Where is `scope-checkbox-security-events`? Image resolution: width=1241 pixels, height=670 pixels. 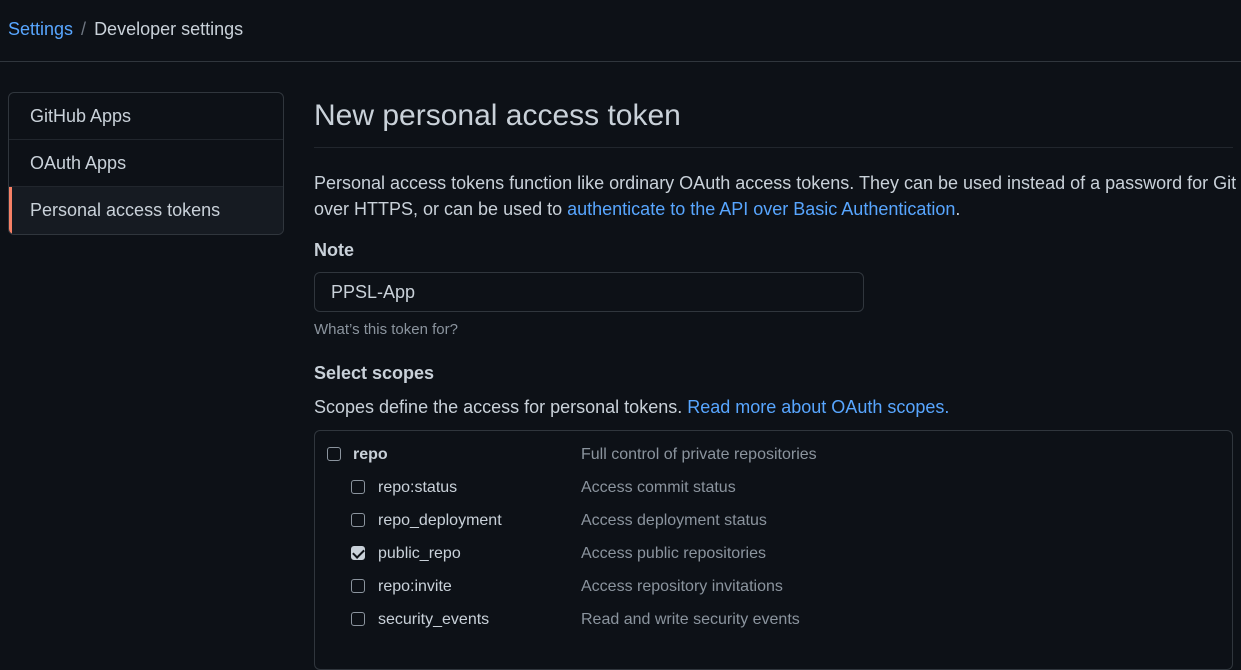
scope-checkbox-security-events is located at coordinates (358, 619).